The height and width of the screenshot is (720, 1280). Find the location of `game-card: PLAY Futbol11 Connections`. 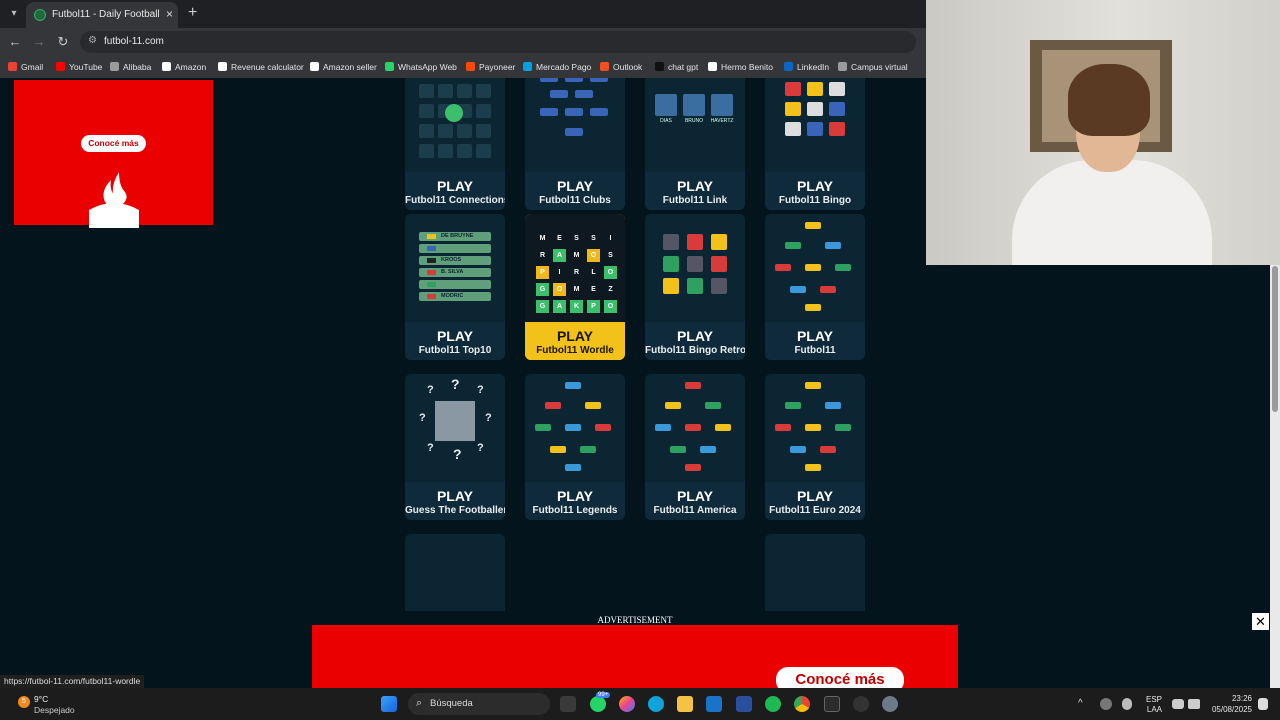

game-card: PLAY Futbol11 Connections is located at coordinates (455, 144).